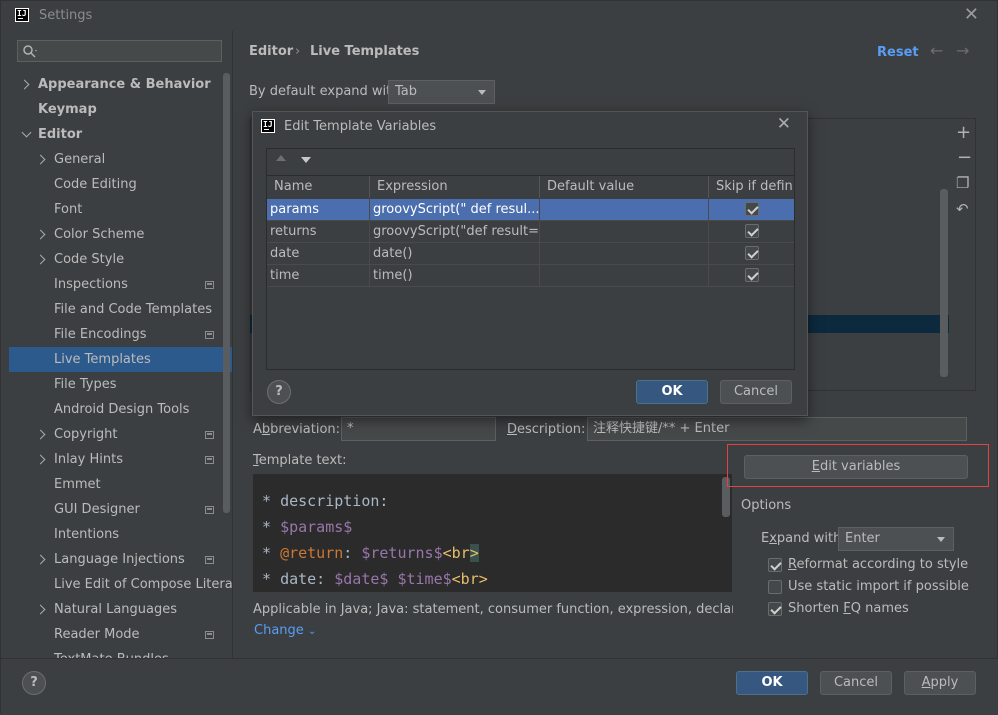 The image size is (998, 715). Describe the element at coordinates (365, 51) in the screenshot. I see `page-title: Live Templates` at that location.